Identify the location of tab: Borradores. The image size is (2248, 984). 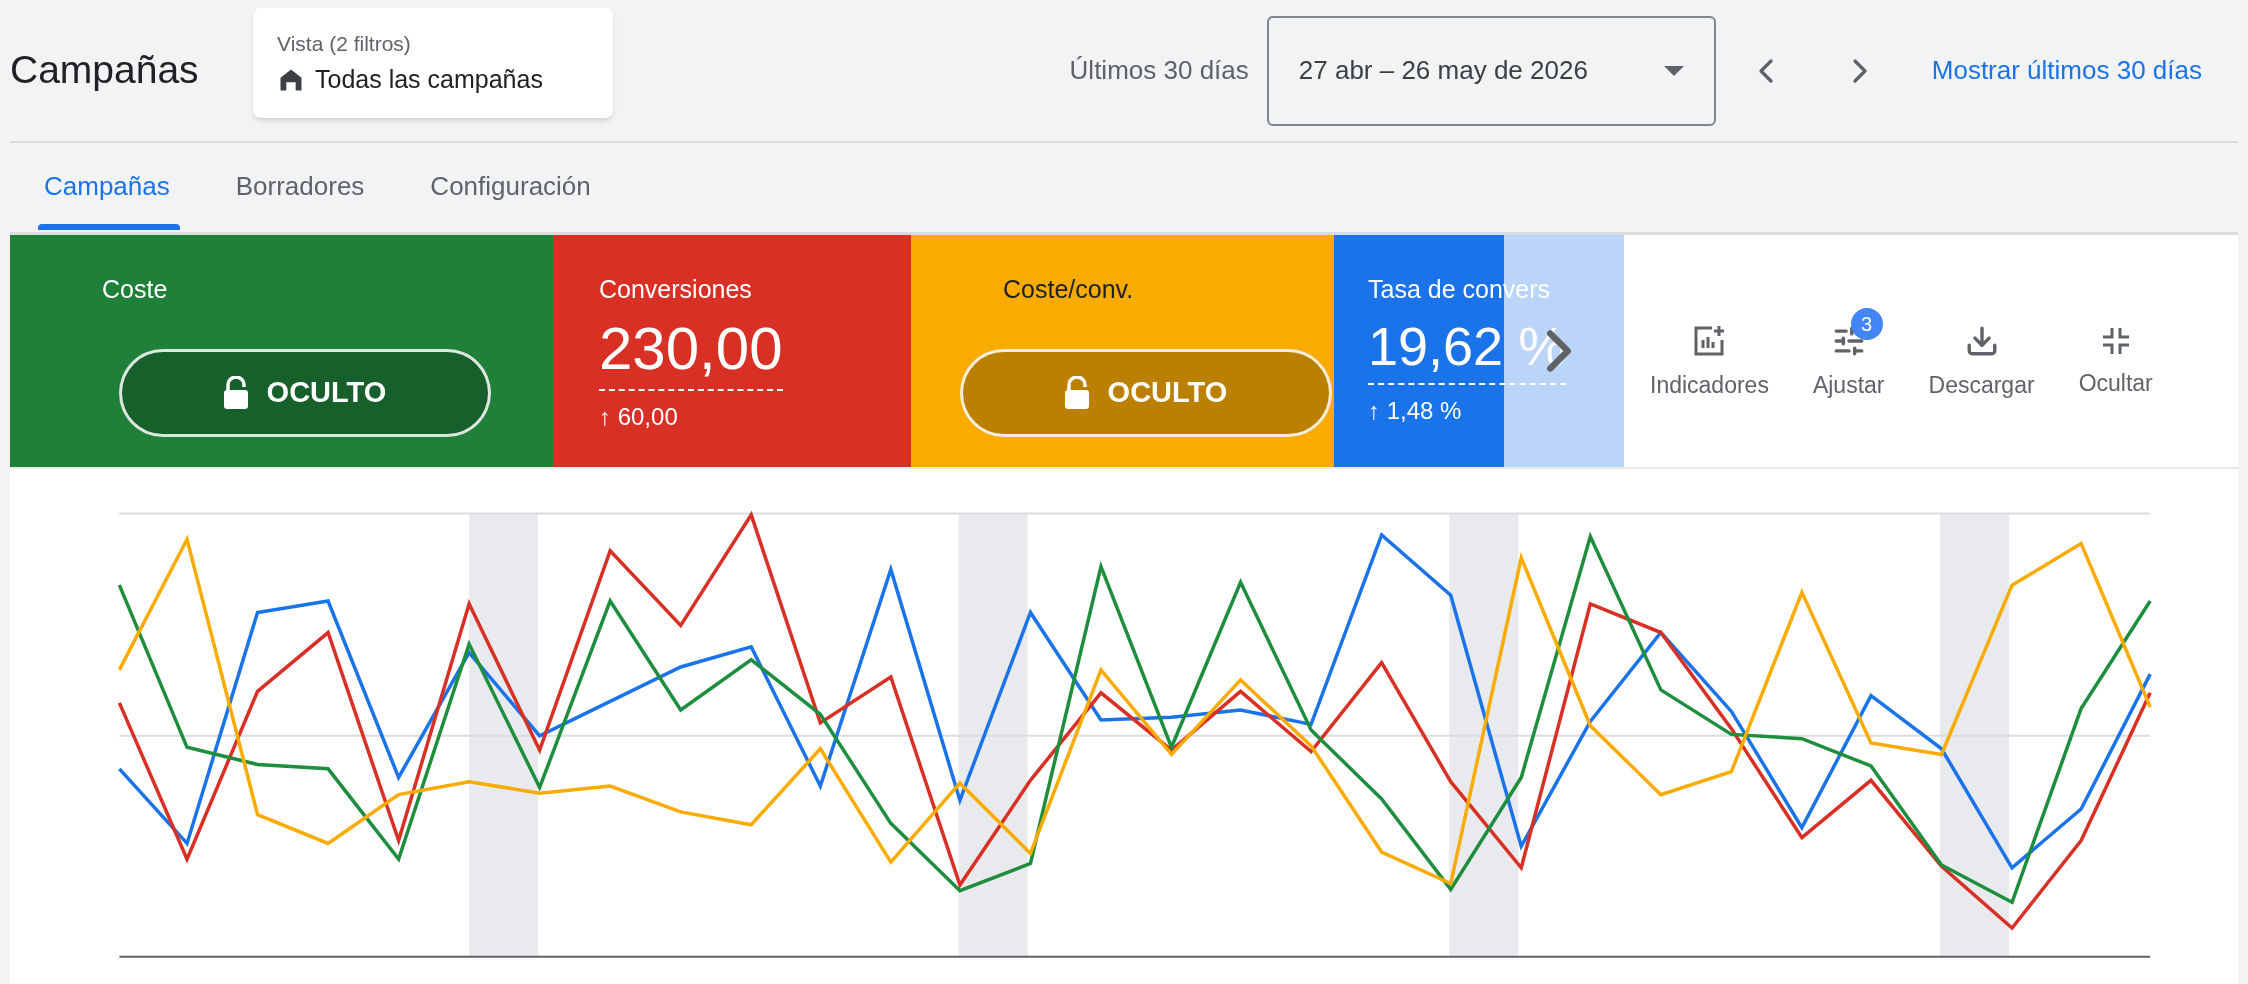
(300, 186).